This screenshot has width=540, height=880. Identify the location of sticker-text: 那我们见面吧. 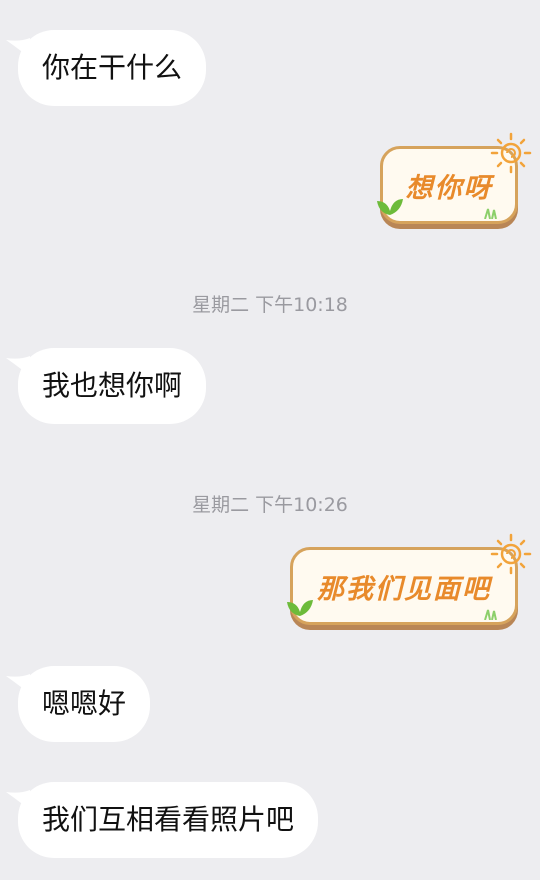
(404, 589).